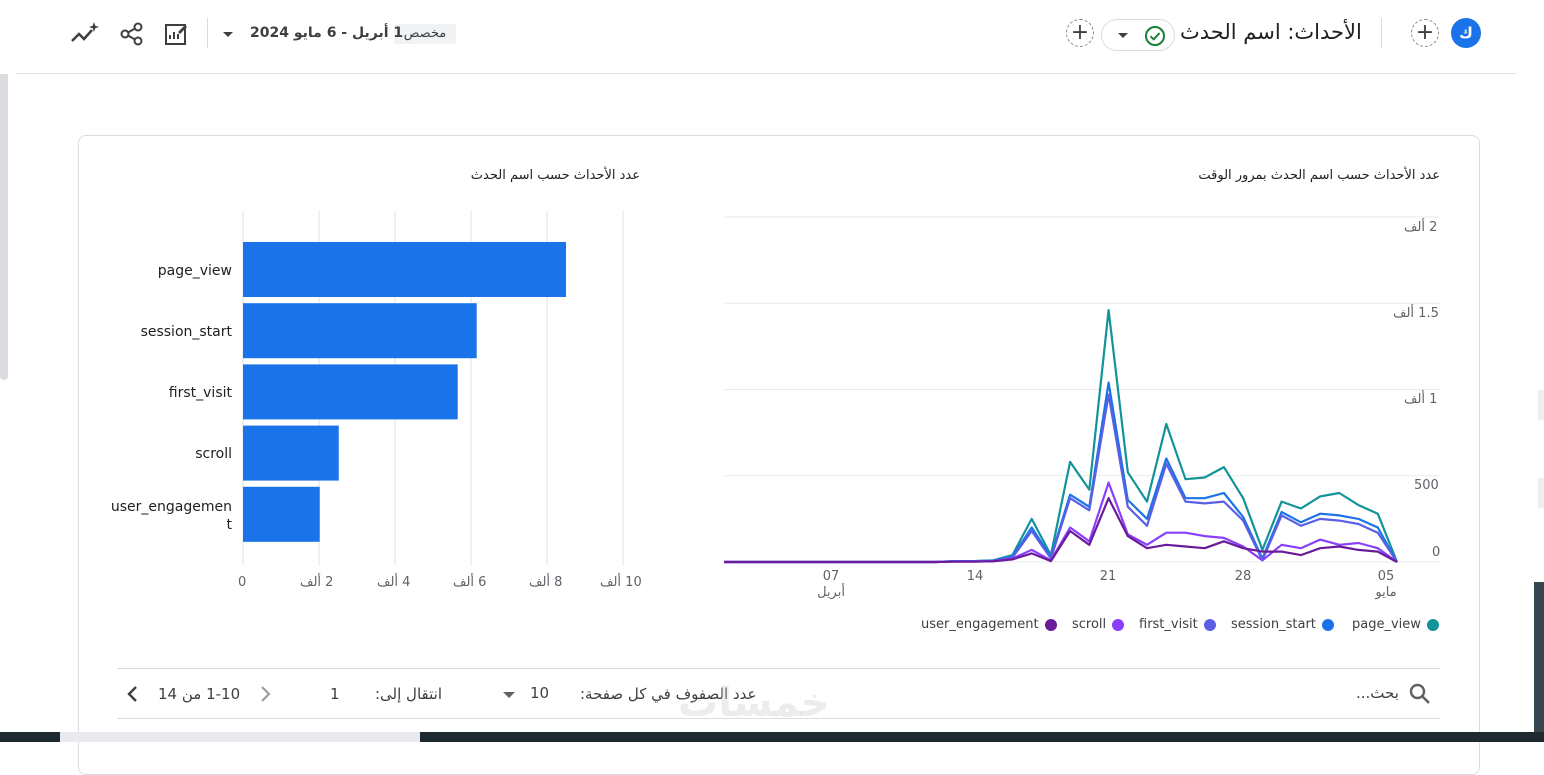  I want to click on pagination-text: 1-10 من 14, so click(199, 694).